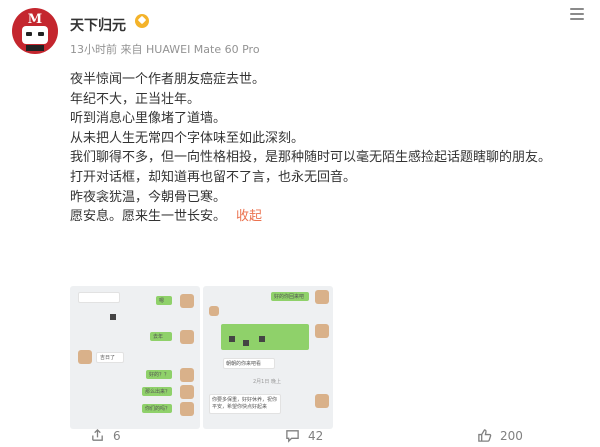 The width and height of the screenshot is (600, 447). What do you see at coordinates (187, 138) in the screenshot?
I see `post-line: 从未把人生无常四个字体味至如此深刻。` at bounding box center [187, 138].